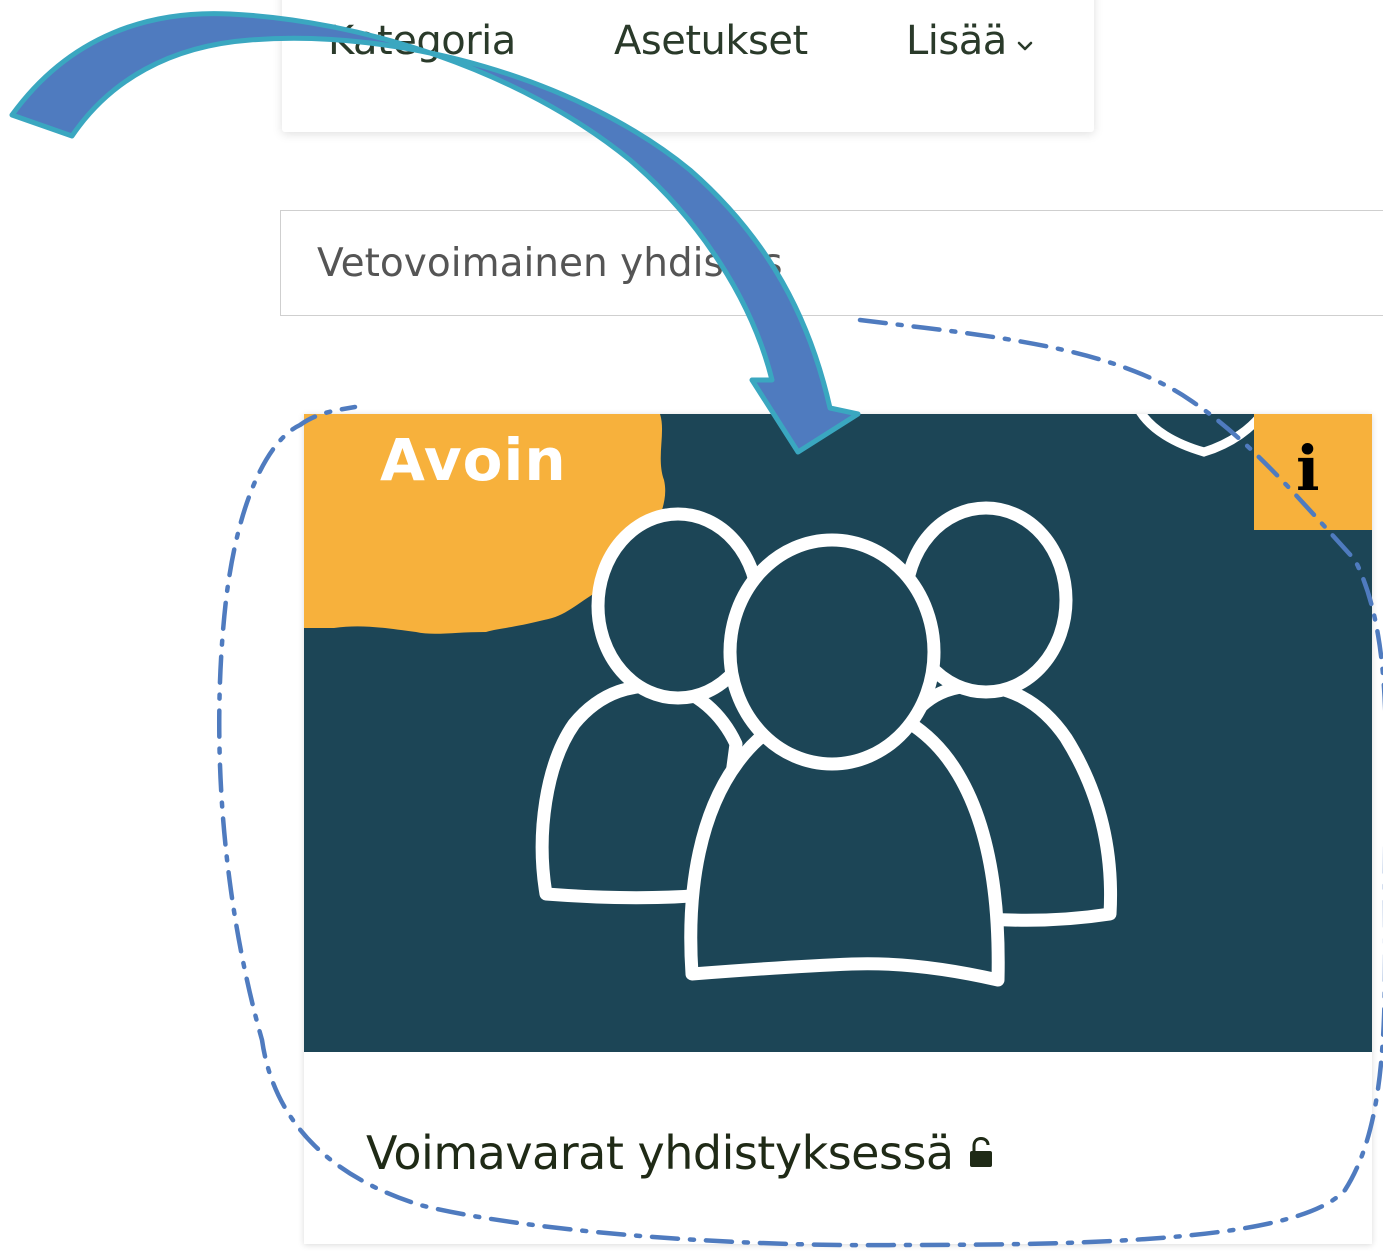  Describe the element at coordinates (711, 41) in the screenshot. I see `nav-item-asetukset: Asetukset` at that location.